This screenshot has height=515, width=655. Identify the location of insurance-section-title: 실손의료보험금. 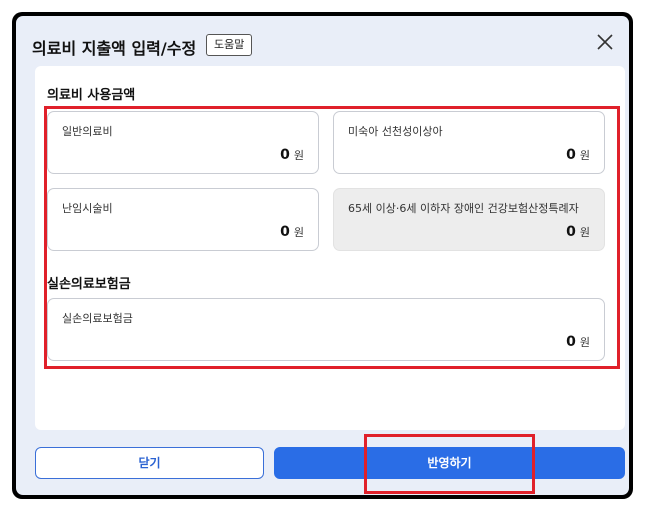
(89, 284).